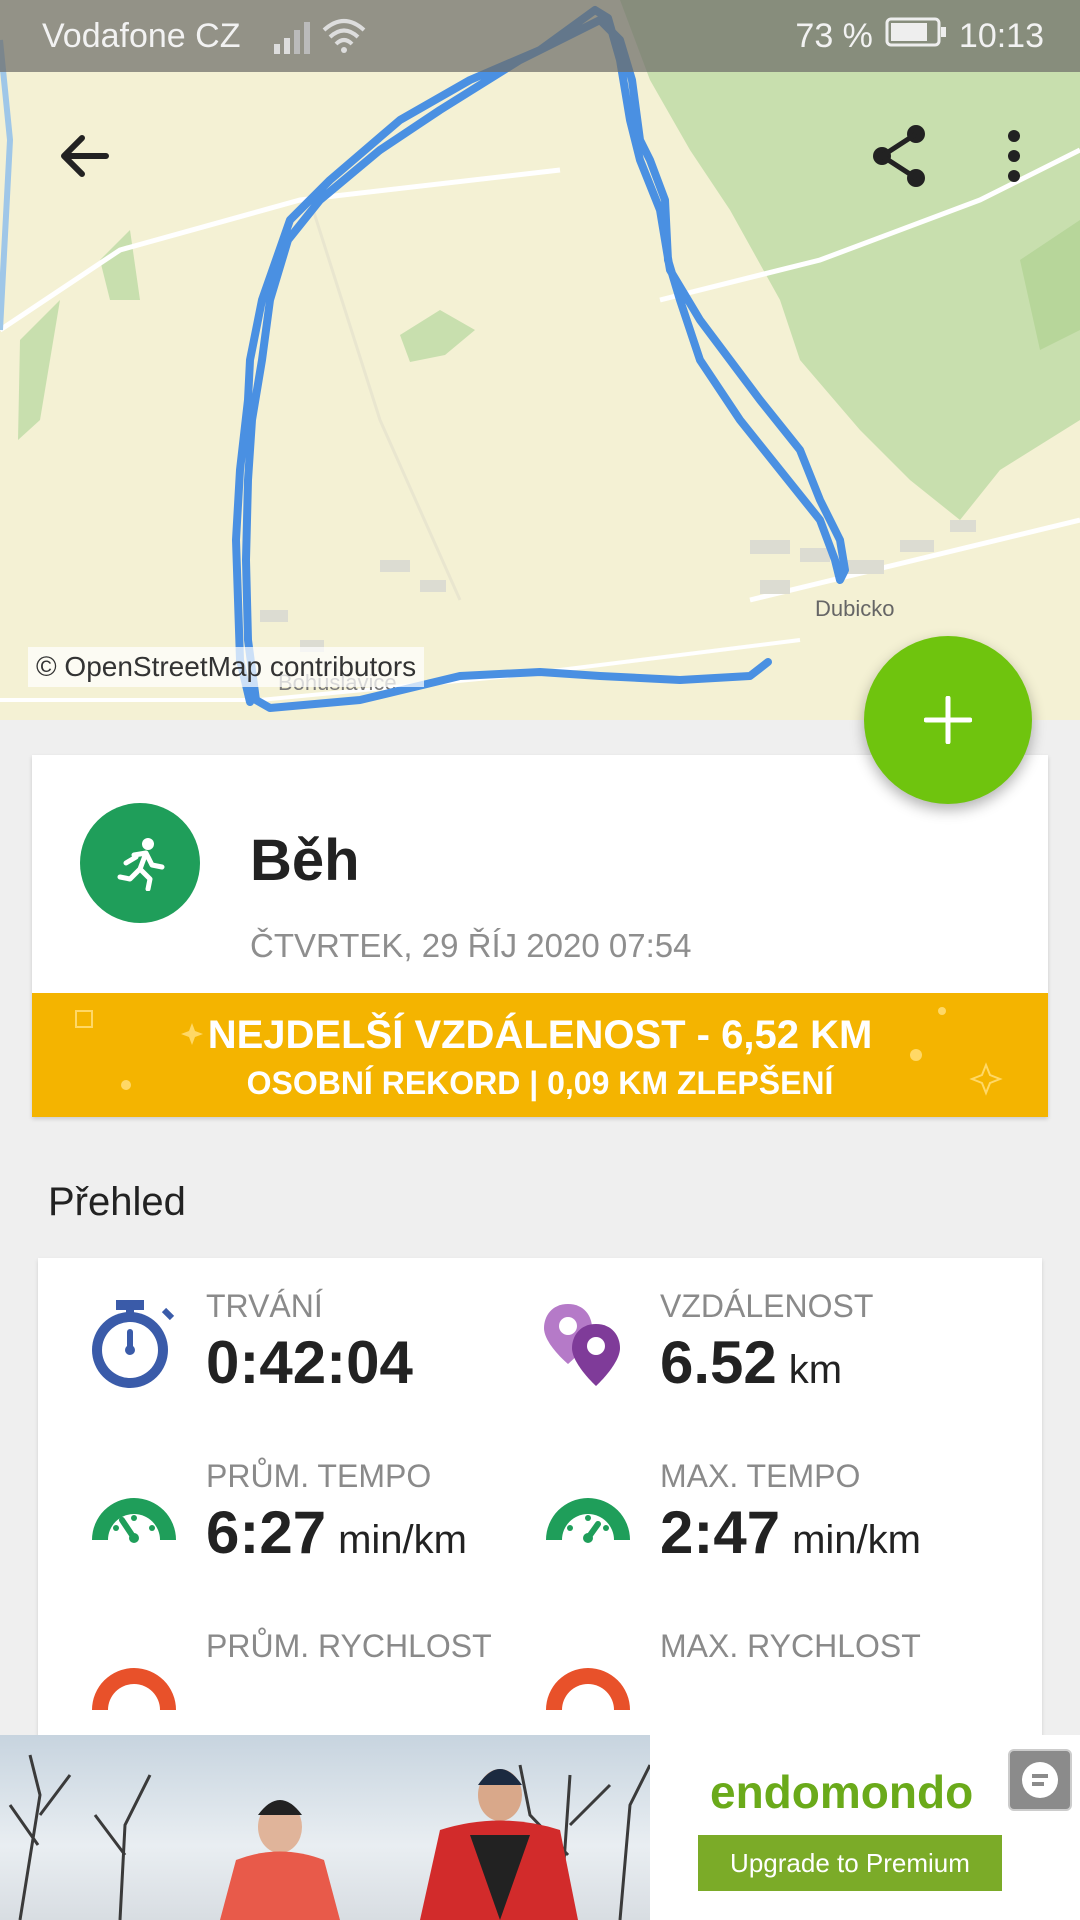 This screenshot has width=1080, height=1920. What do you see at coordinates (1040, 1780) in the screenshot?
I see `ad-info-icon` at bounding box center [1040, 1780].